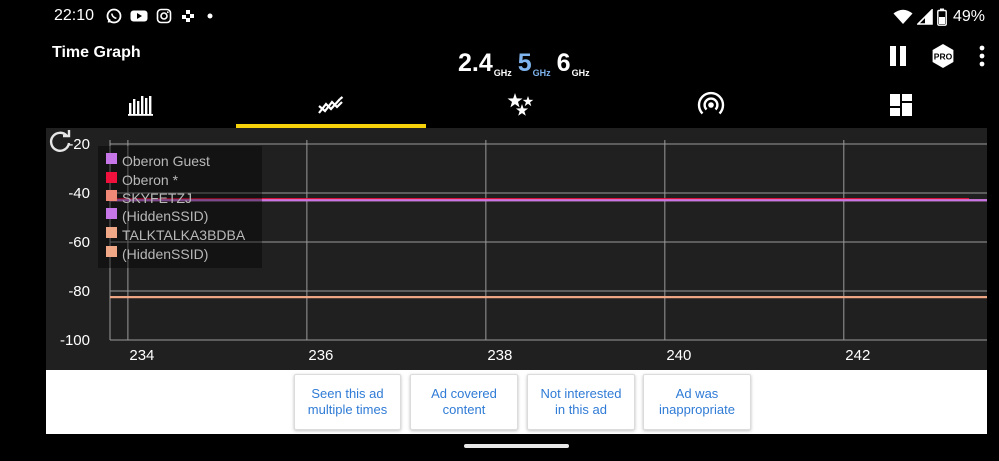  What do you see at coordinates (924, 17) in the screenshot?
I see `signal-icon` at bounding box center [924, 17].